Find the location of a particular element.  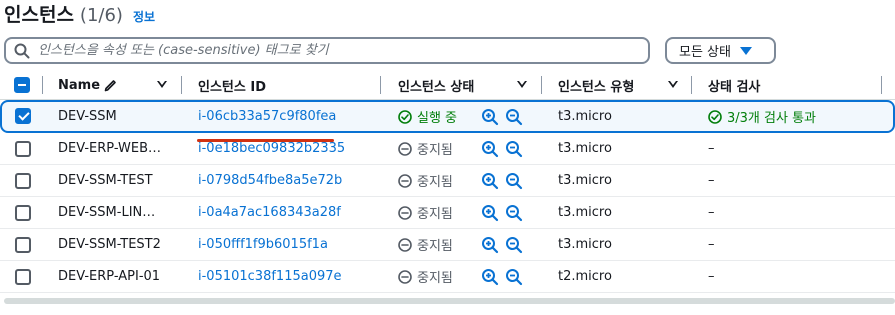

caret-down-icon is located at coordinates (745, 50).